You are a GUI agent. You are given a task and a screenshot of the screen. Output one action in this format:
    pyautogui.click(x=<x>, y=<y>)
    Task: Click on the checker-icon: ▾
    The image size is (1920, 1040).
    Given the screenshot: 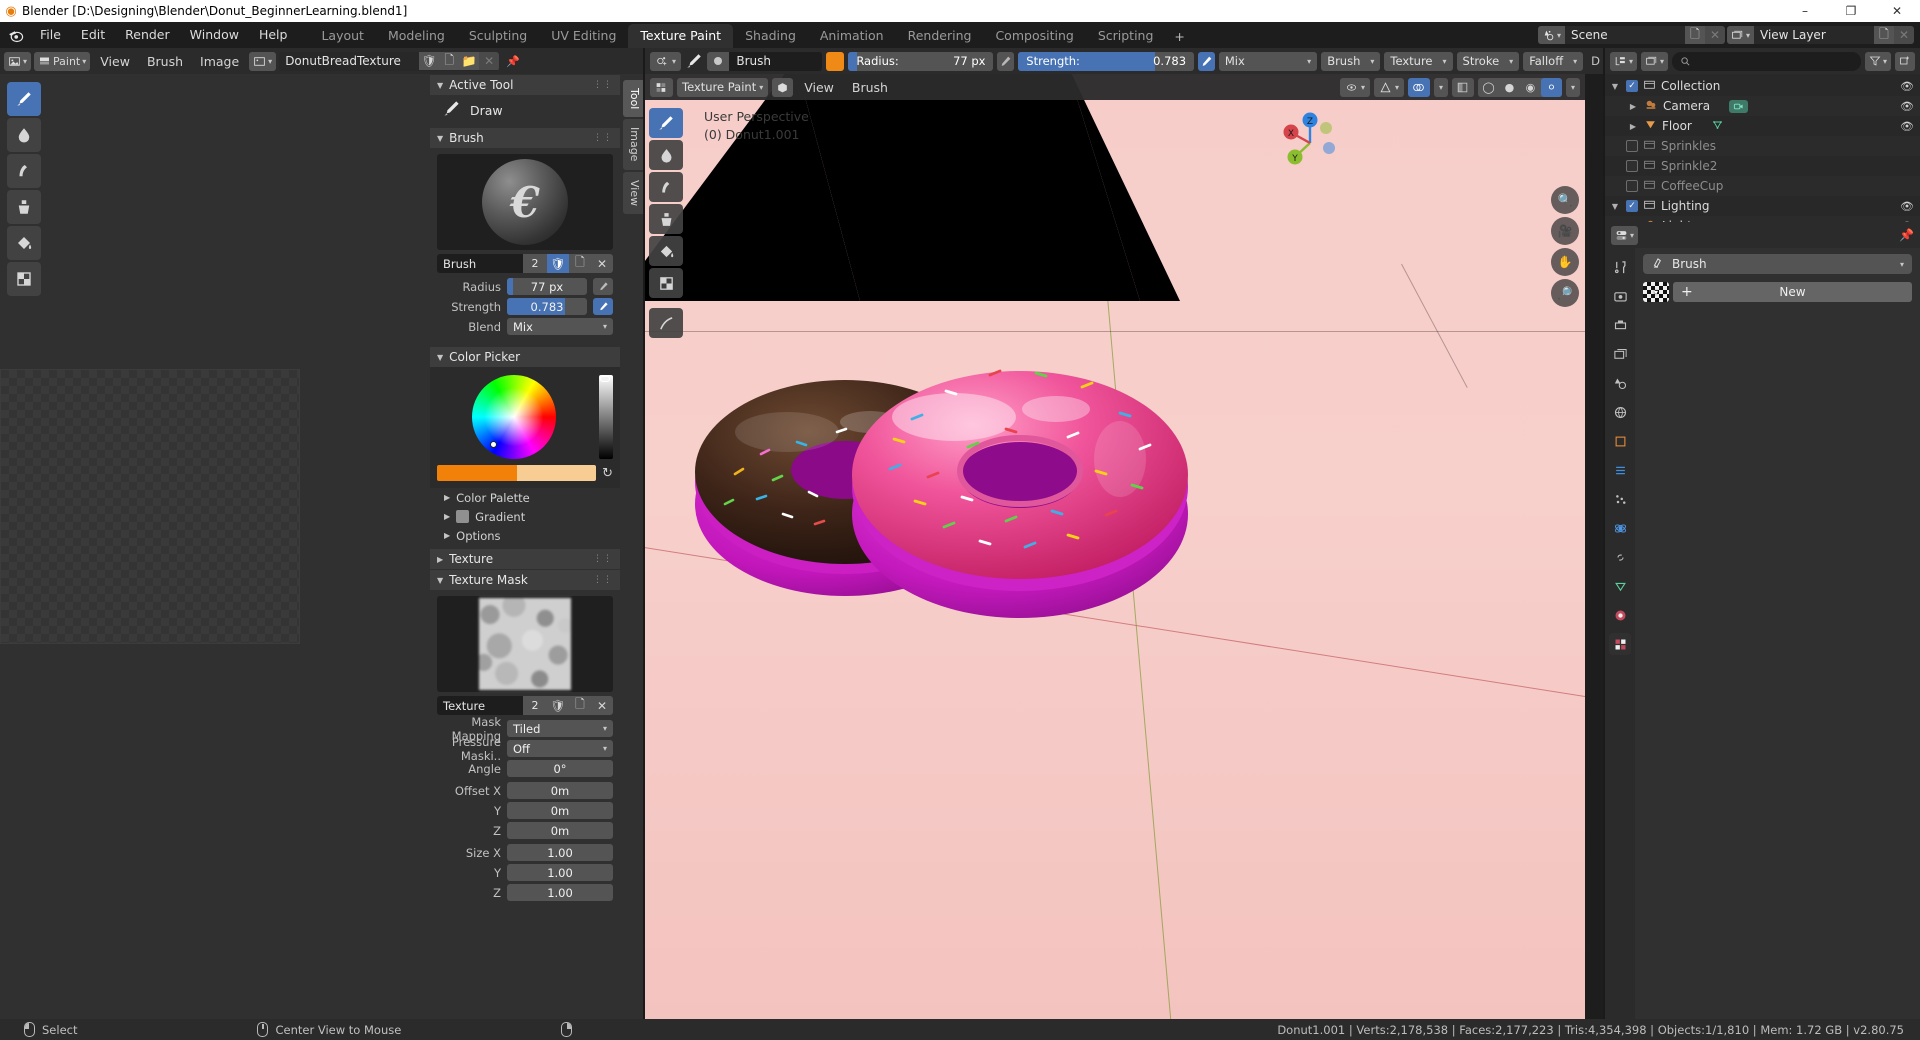 What is the action you would take?
    pyautogui.click(x=1656, y=292)
    